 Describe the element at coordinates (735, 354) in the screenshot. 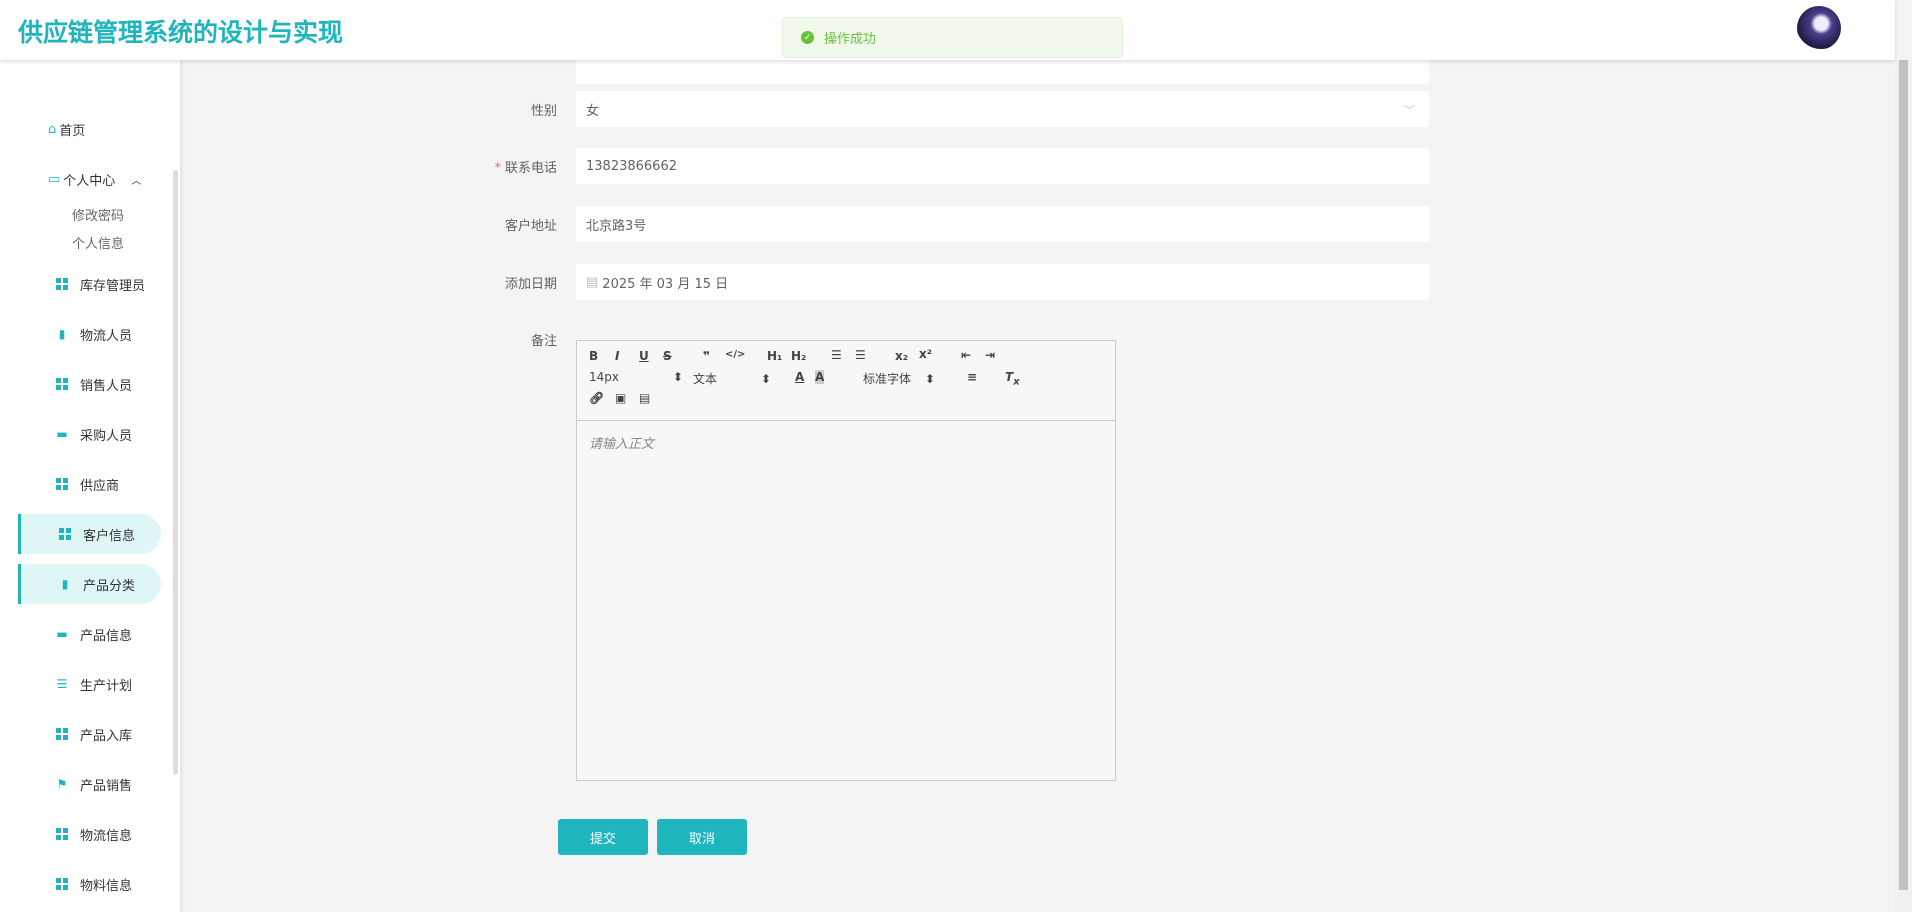

I see `code-icon: </>` at that location.